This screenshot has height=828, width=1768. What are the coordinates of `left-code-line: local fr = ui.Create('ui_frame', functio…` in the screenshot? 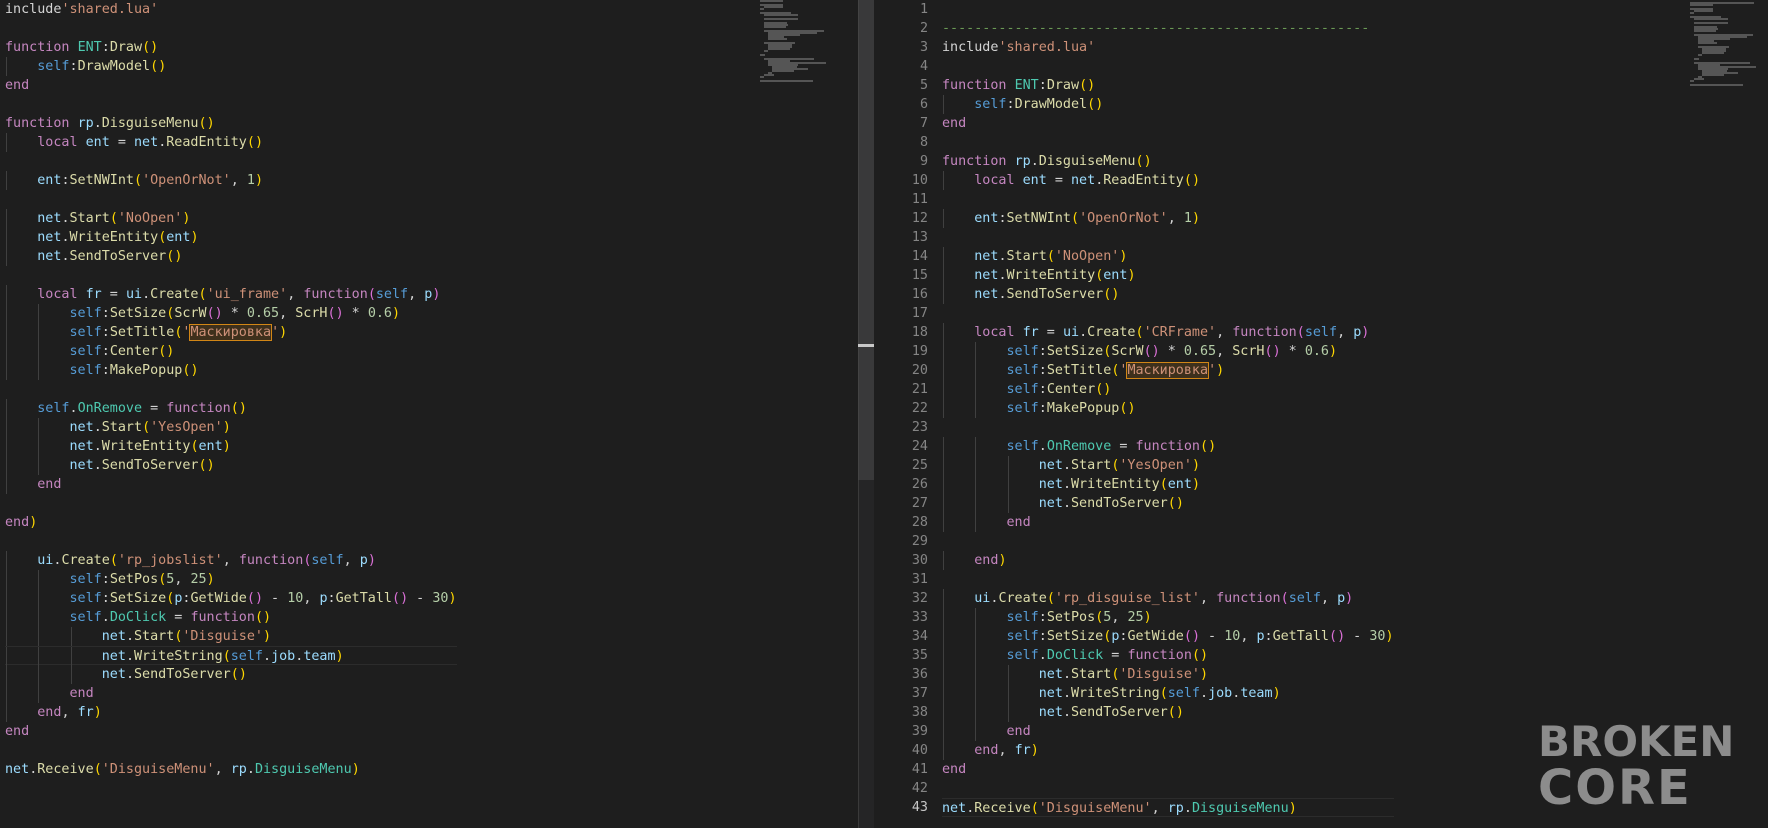 It's located at (231, 294).